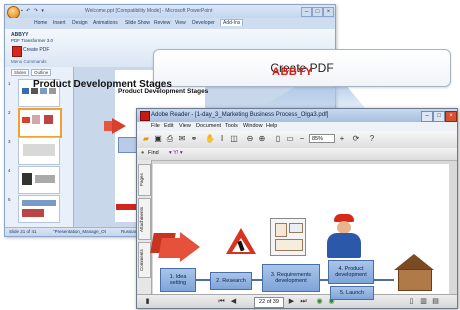  I want to click on tab-insert: Insert, so click(59, 23).